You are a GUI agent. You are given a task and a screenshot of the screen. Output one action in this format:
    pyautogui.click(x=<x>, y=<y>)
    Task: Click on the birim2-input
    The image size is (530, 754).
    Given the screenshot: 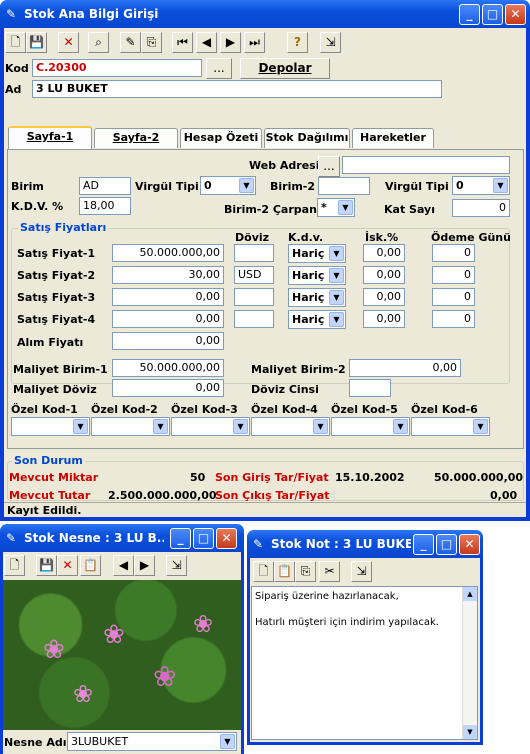 What is the action you would take?
    pyautogui.click(x=344, y=186)
    